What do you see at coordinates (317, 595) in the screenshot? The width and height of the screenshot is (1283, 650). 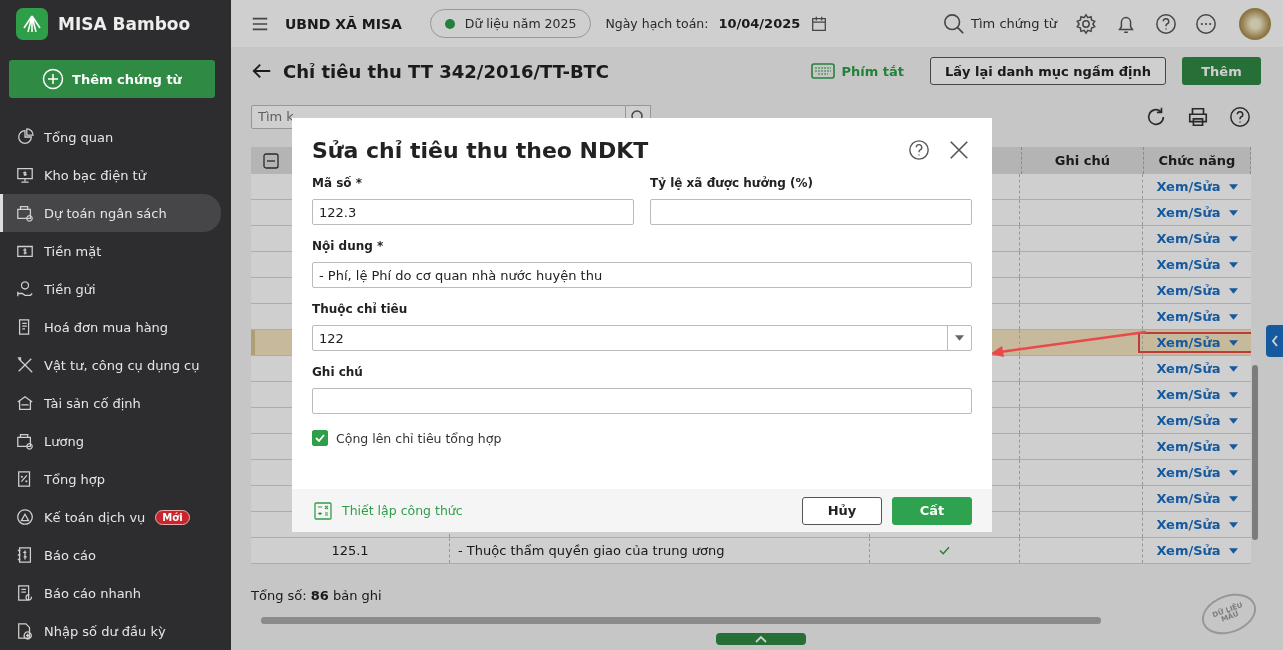 I see `record-count: Tổng số: 86 bản ghi` at bounding box center [317, 595].